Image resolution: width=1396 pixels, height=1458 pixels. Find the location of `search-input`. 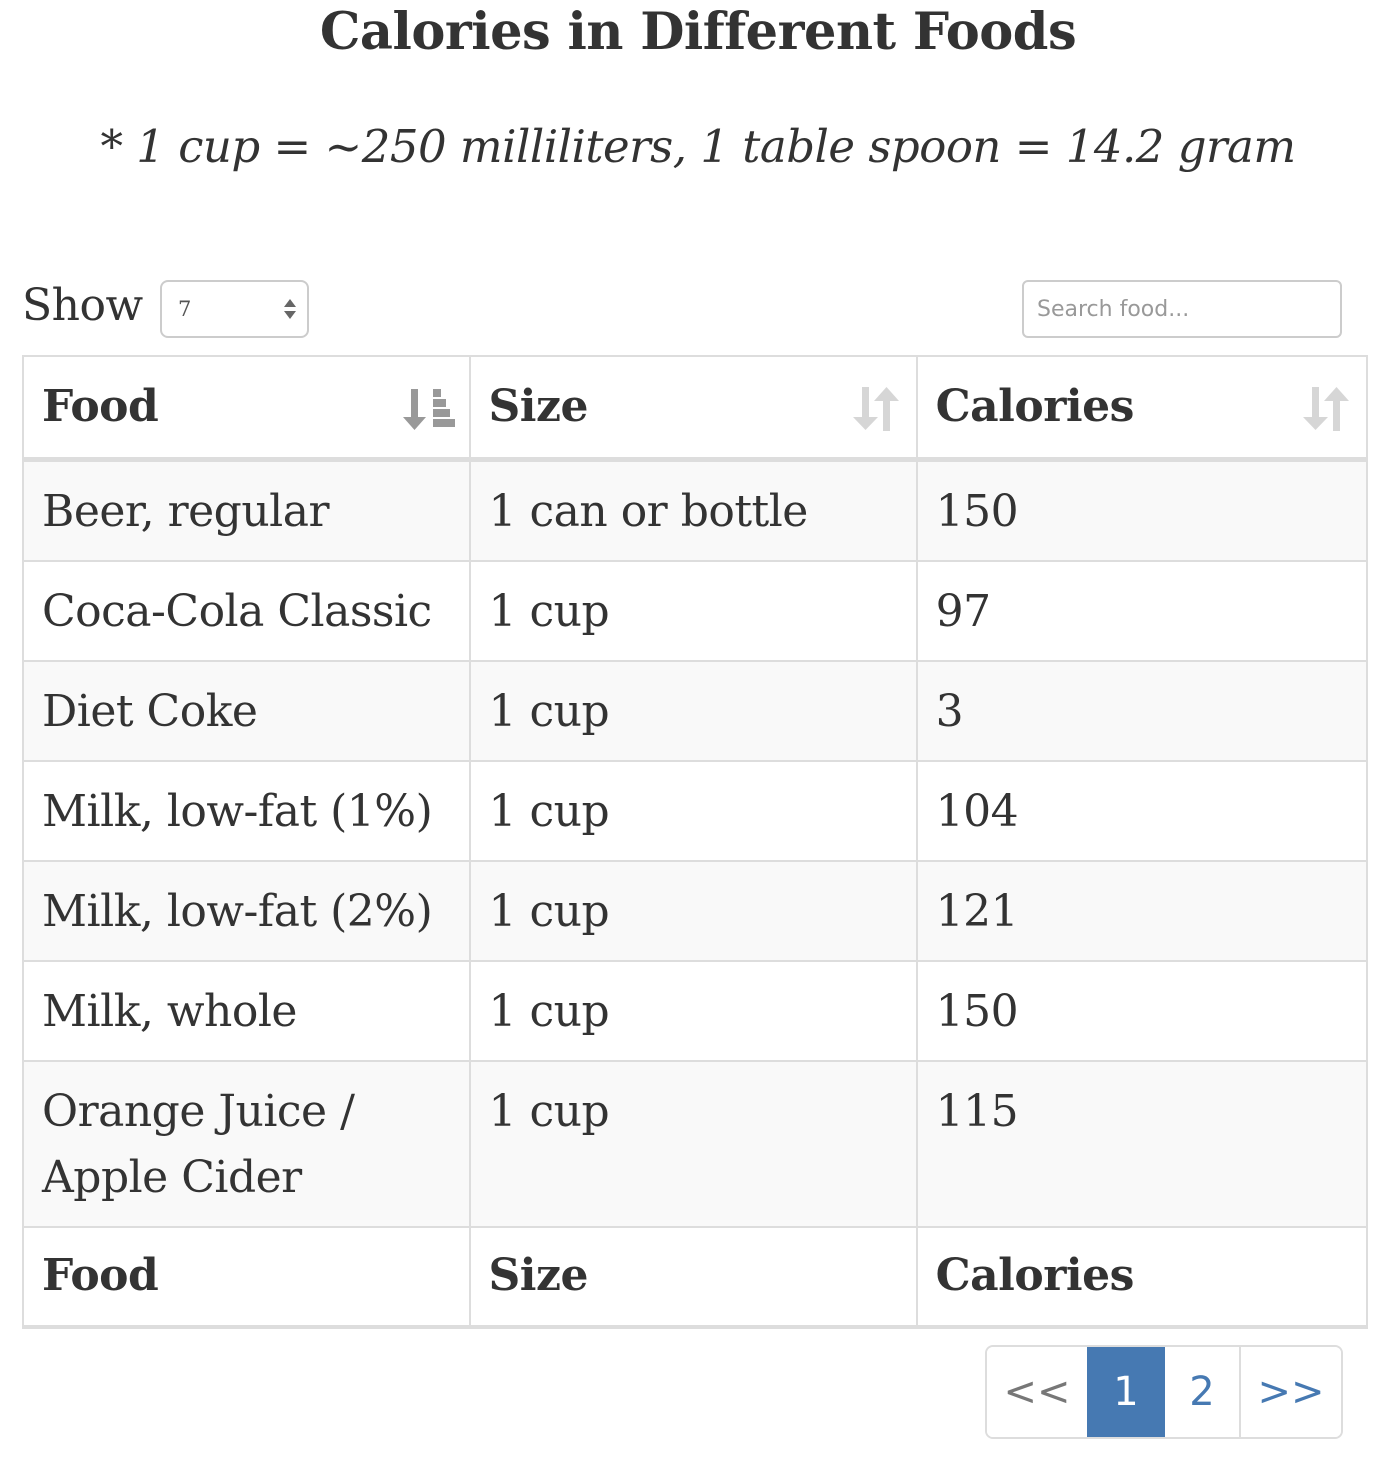

search-input is located at coordinates (1182, 309).